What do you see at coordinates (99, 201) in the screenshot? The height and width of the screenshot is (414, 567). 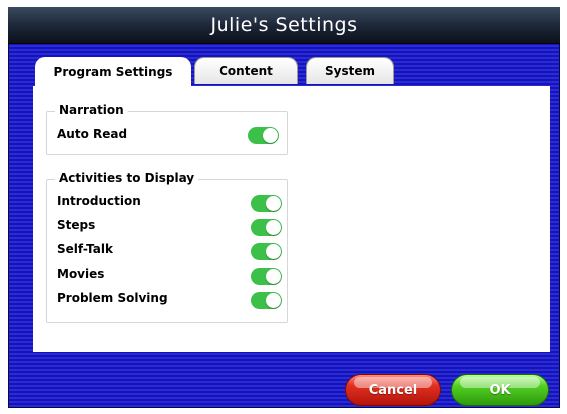 I see `introduction-label: Introduction` at bounding box center [99, 201].